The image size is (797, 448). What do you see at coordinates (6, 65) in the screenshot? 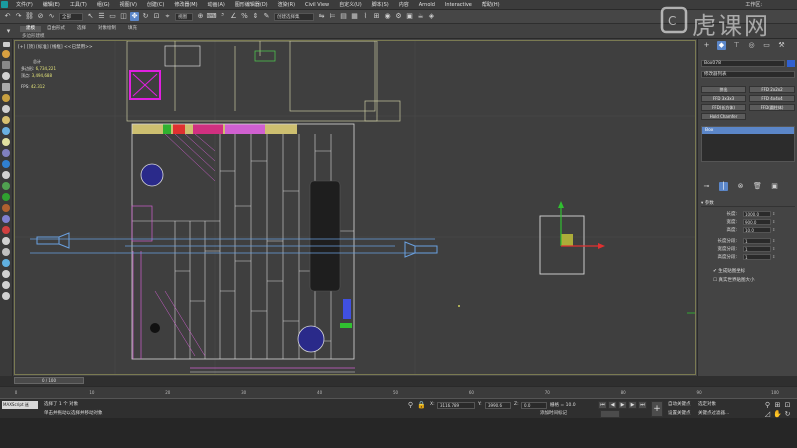
I see `plane-object-icon` at bounding box center [6, 65].